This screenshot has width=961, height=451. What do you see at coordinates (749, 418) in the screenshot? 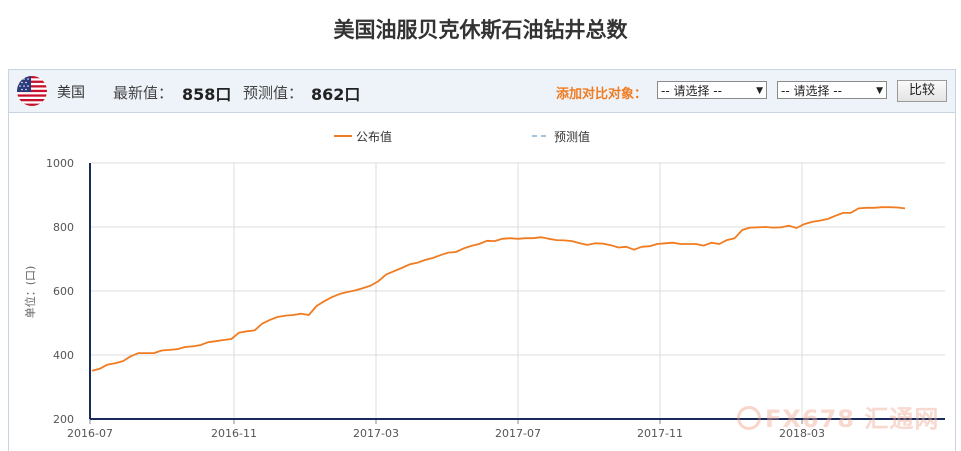
I see `fx678-logo-icon` at bounding box center [749, 418].